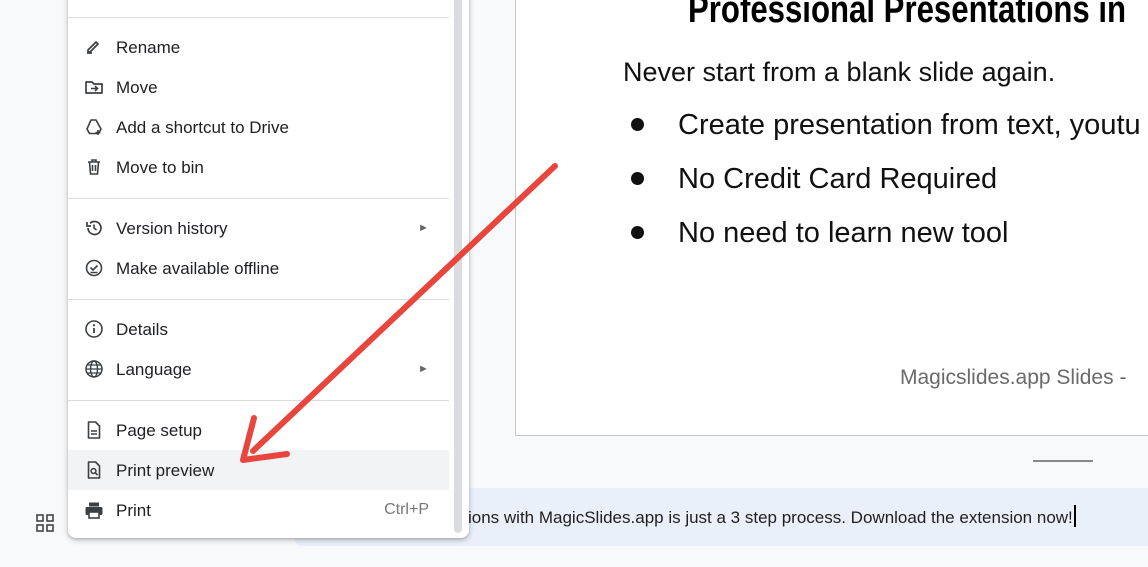  Describe the element at coordinates (94, 510) in the screenshot. I see `printer-icon` at that location.